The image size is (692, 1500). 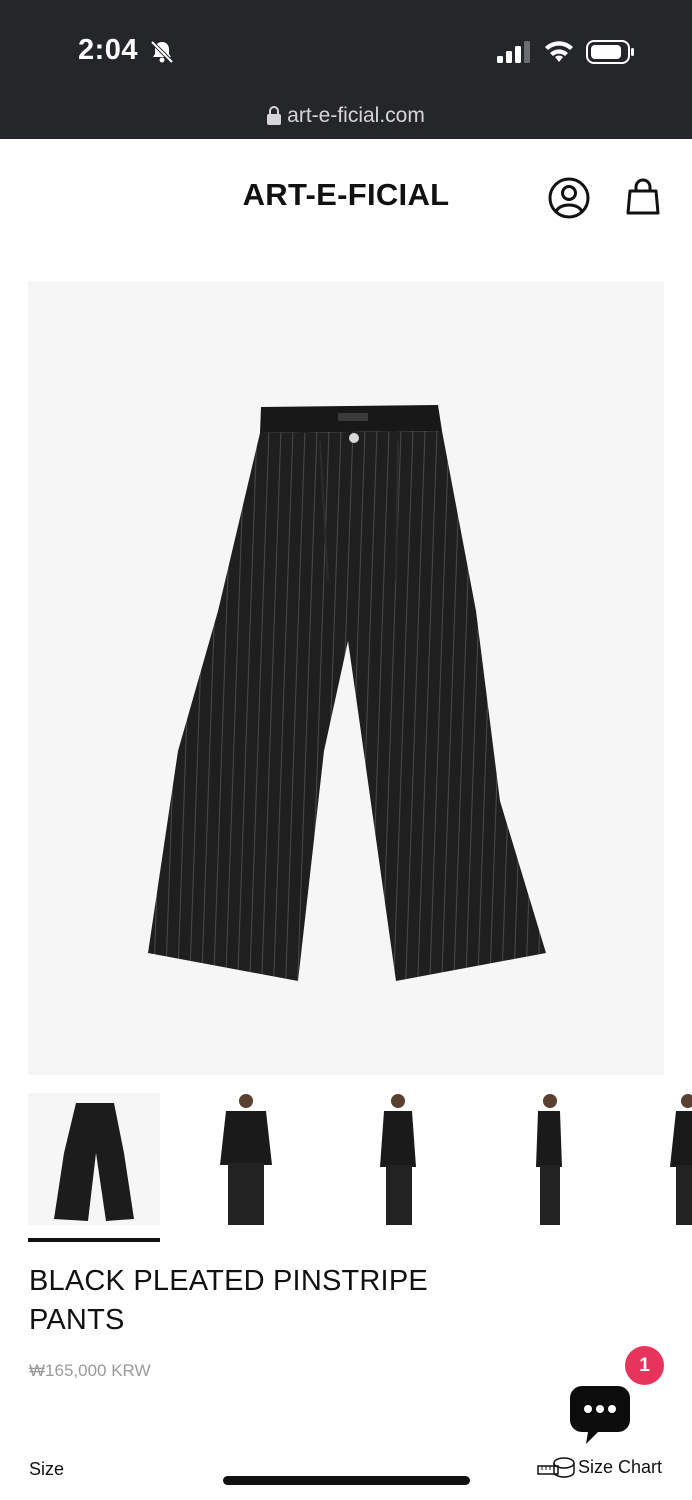 I want to click on thumbnail-front-view, so click(x=246, y=1159).